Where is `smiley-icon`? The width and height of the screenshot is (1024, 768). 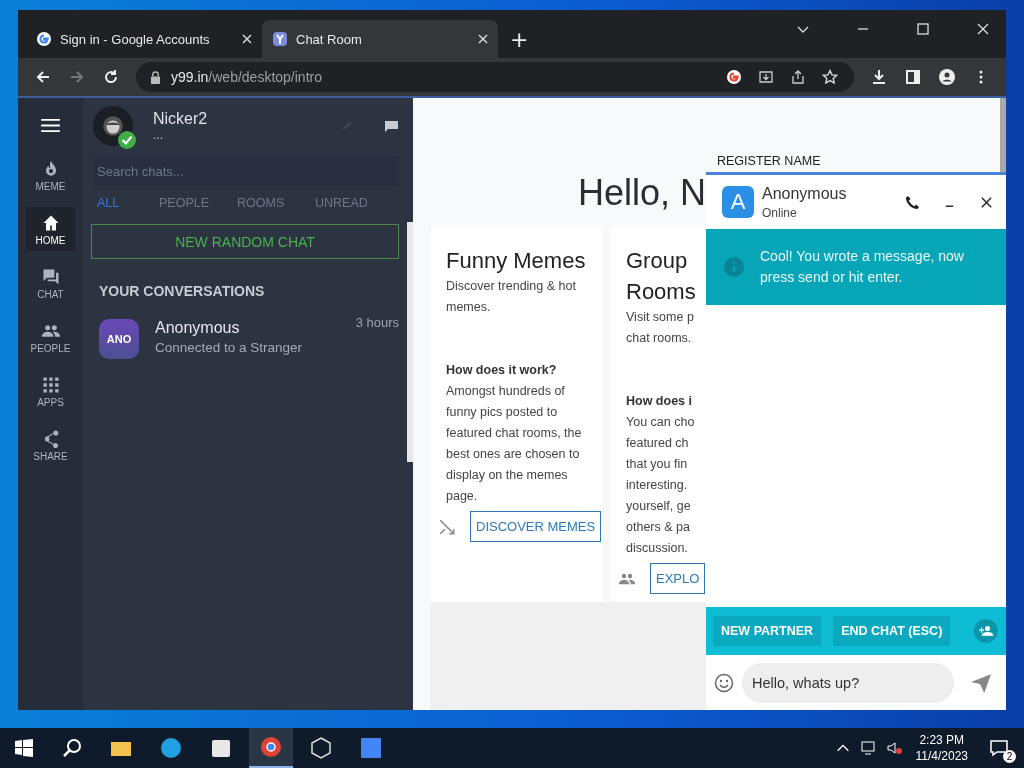
smiley-icon is located at coordinates (724, 682).